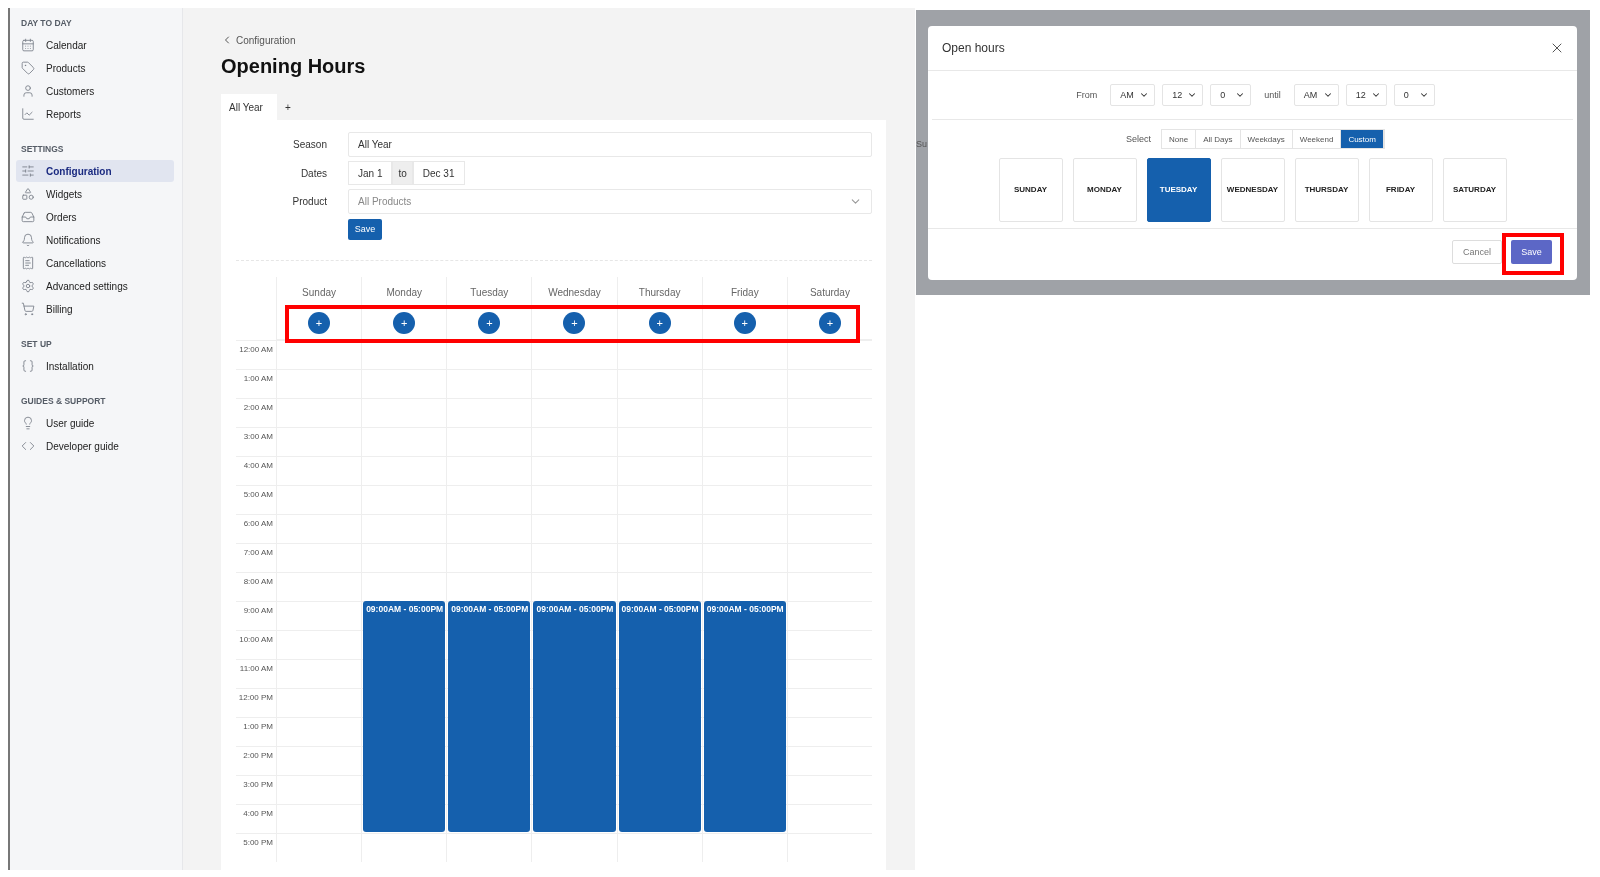  I want to click on time-label: 2:00 PM, so click(256, 760).